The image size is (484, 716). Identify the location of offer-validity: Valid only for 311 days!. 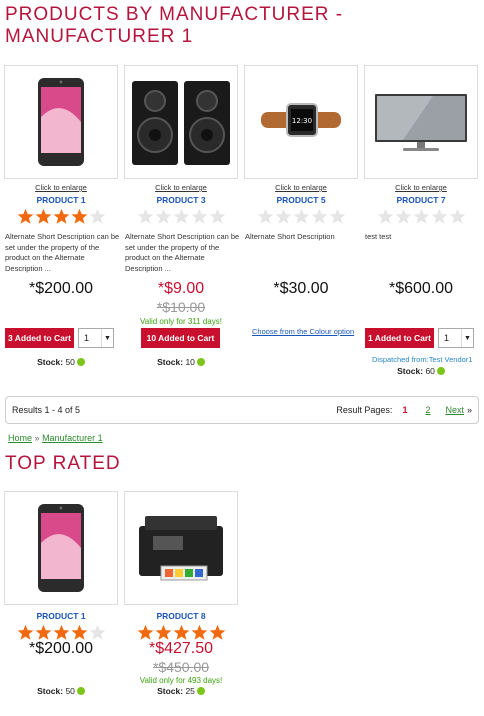
(181, 321).